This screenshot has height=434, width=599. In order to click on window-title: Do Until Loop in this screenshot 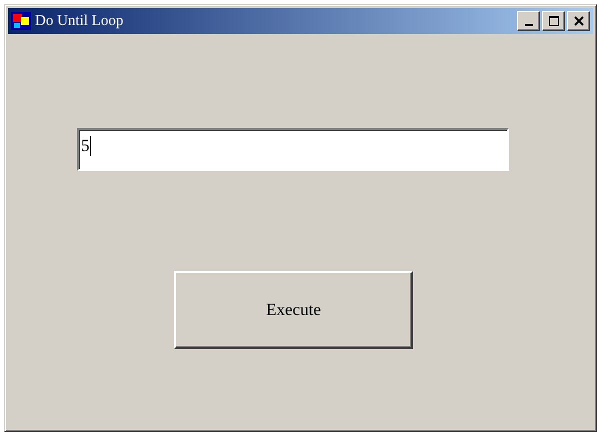, I will do `click(79, 21)`.